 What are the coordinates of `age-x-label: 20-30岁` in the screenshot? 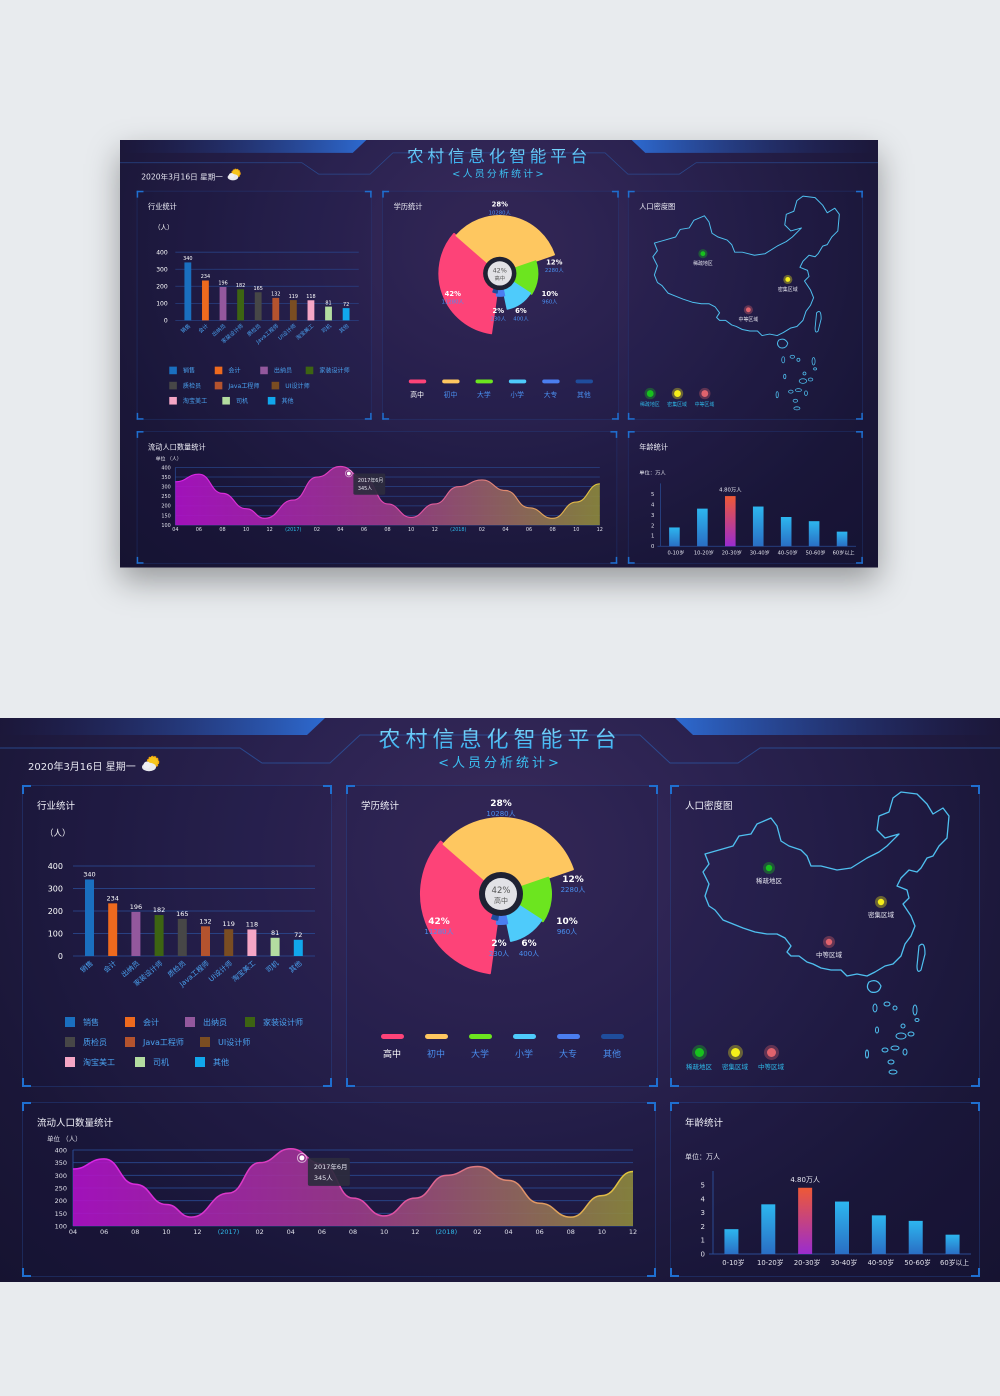 It's located at (732, 553).